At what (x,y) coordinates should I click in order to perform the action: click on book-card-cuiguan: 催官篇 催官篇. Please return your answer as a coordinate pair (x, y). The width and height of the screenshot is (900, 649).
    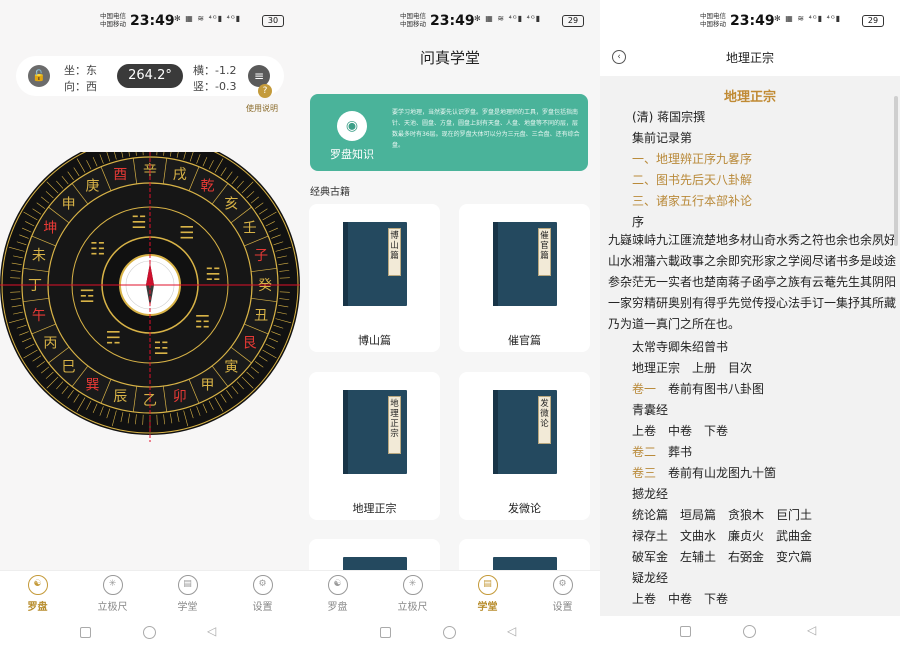
    Looking at the image, I should click on (524, 278).